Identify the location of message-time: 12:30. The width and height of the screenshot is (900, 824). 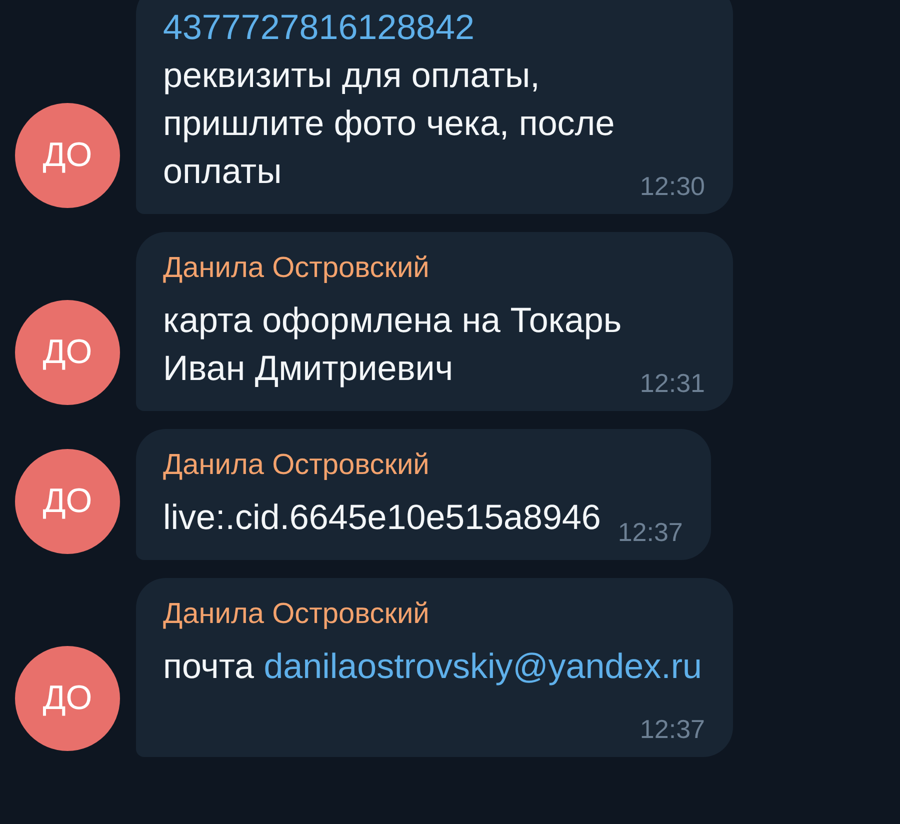
(672, 186).